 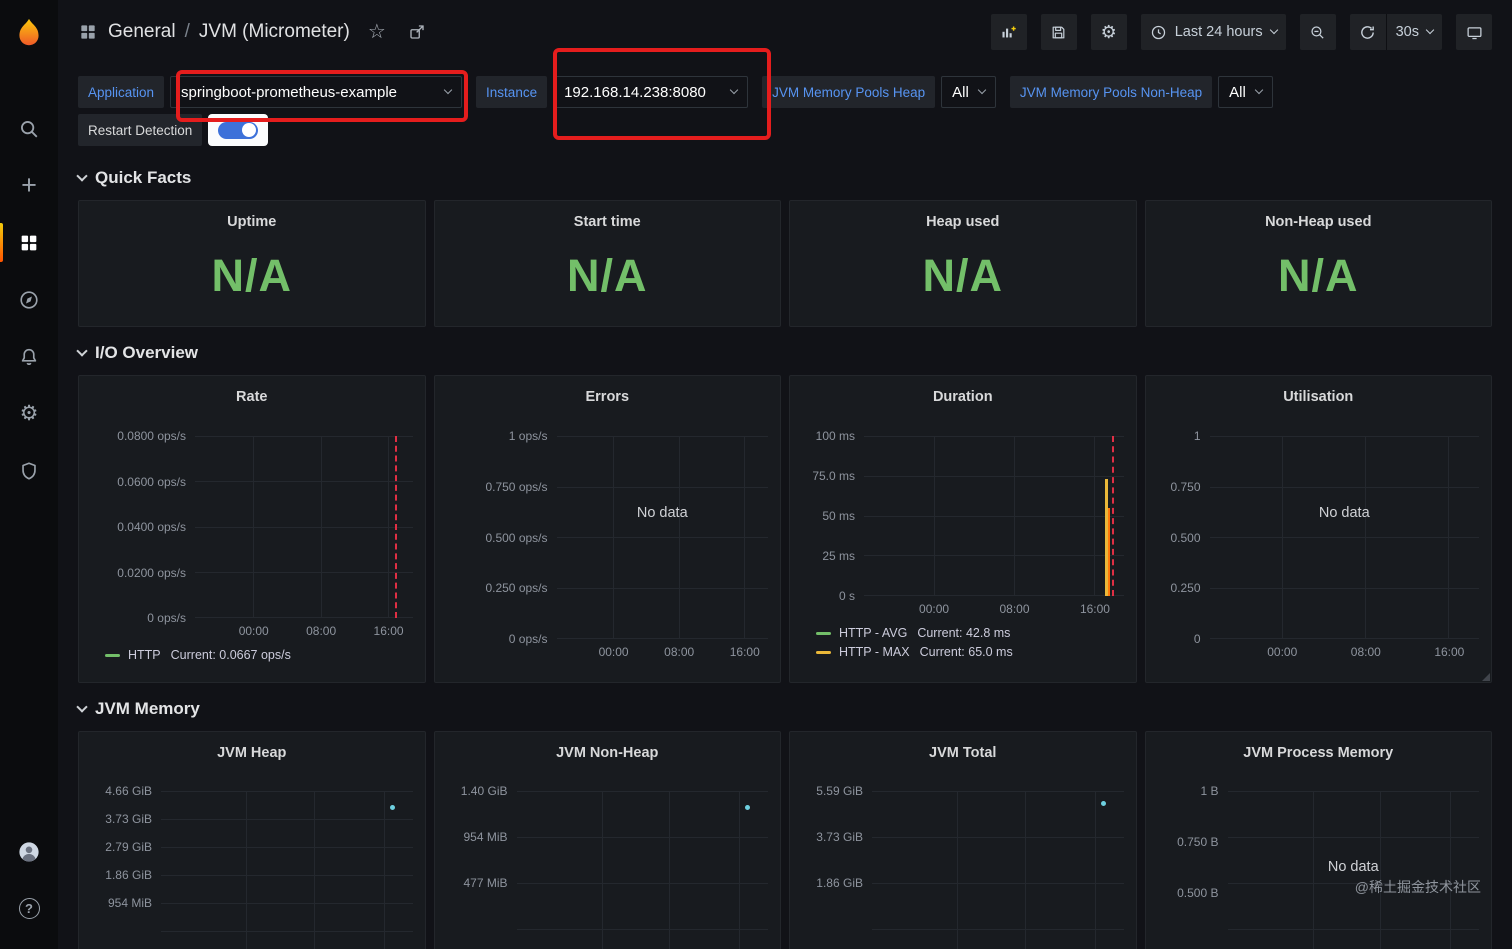 I want to click on user-avatar, so click(x=29, y=851).